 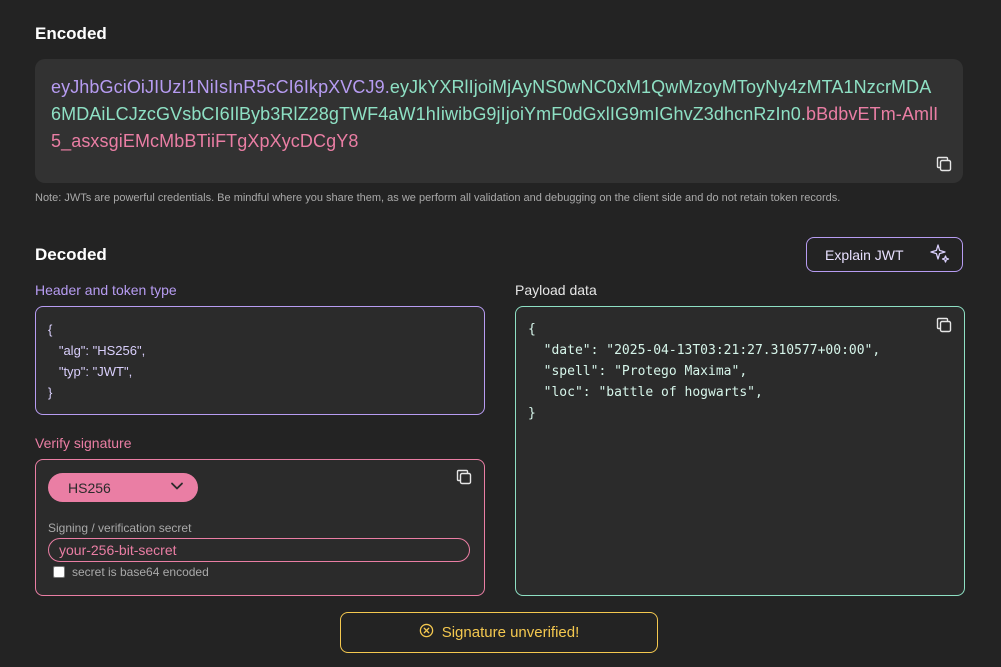 What do you see at coordinates (177, 487) in the screenshot?
I see `chevron-down-icon` at bounding box center [177, 487].